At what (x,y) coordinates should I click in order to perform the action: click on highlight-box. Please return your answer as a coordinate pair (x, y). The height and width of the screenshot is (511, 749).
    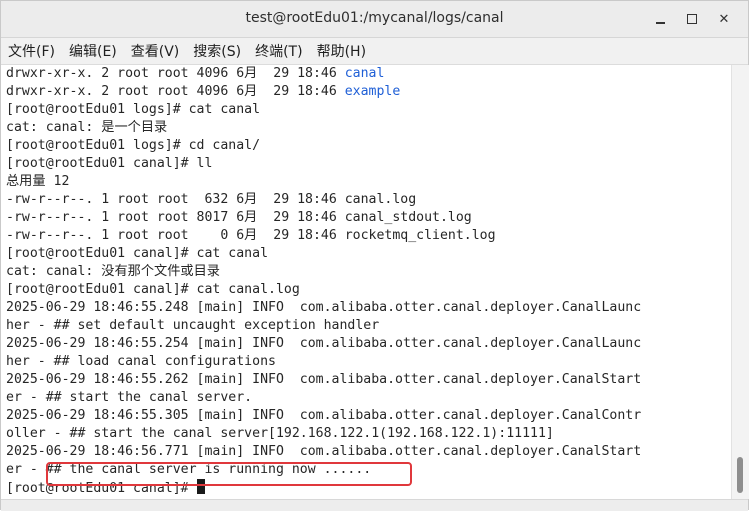
    Looking at the image, I should click on (229, 474).